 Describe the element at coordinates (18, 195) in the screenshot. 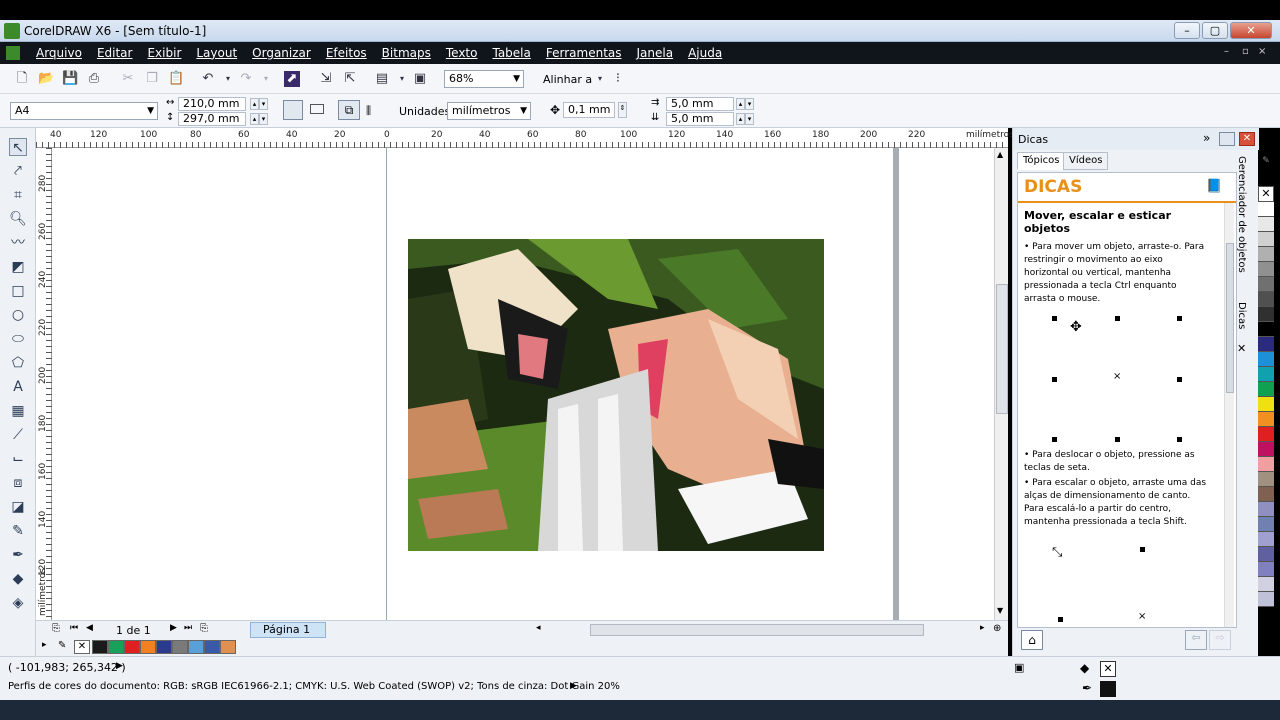

I see `crop-tool-icon: ⌗` at that location.